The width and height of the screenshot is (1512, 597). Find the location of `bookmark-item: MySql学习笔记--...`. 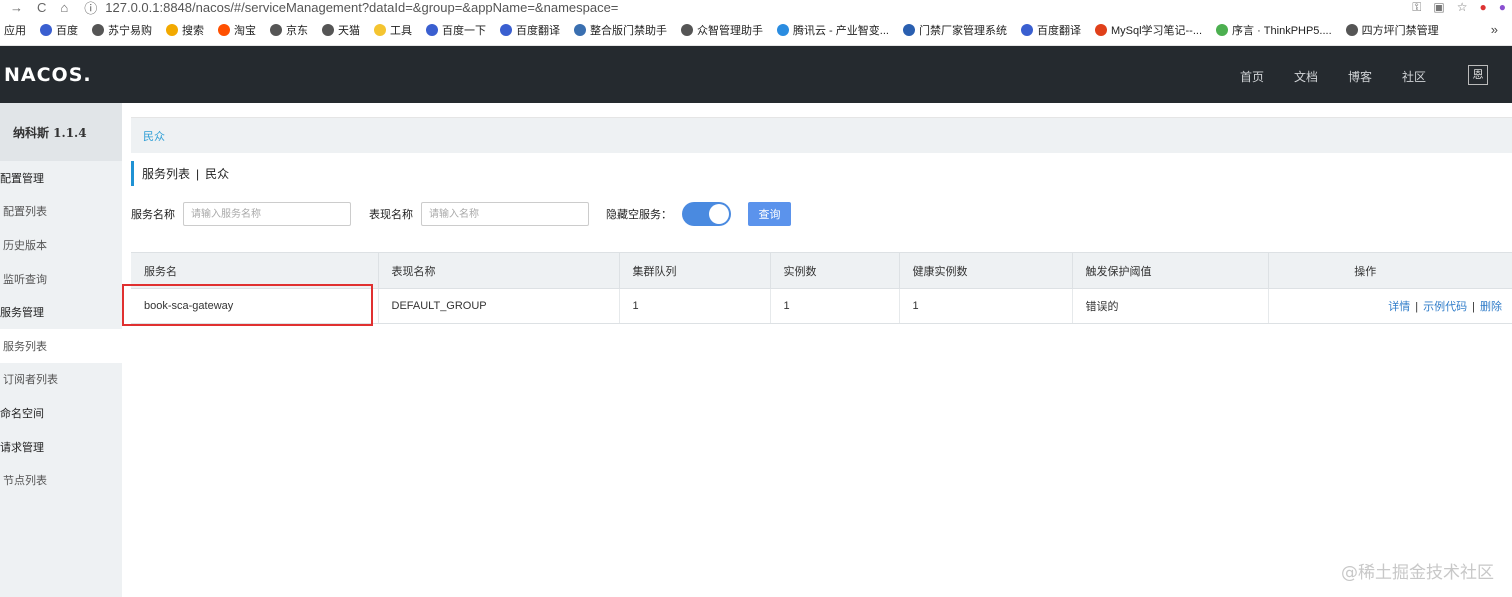

bookmark-item: MySql学习笔记--... is located at coordinates (1148, 30).